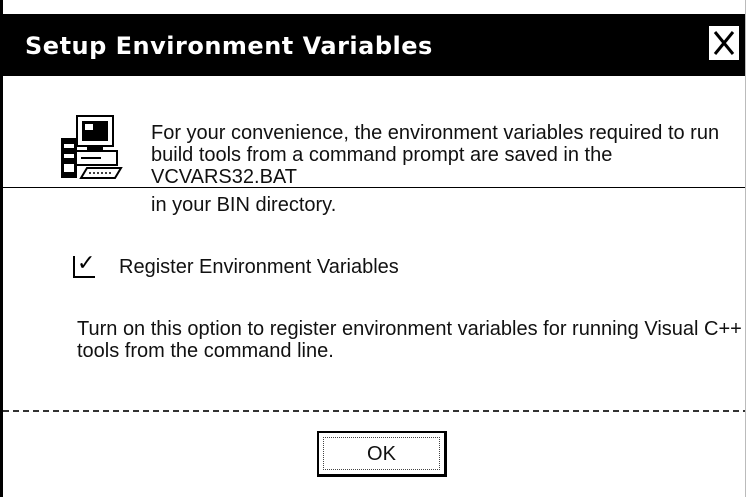 This screenshot has height=497, width=746. Describe the element at coordinates (92, 147) in the screenshot. I see `computer-icon` at that location.